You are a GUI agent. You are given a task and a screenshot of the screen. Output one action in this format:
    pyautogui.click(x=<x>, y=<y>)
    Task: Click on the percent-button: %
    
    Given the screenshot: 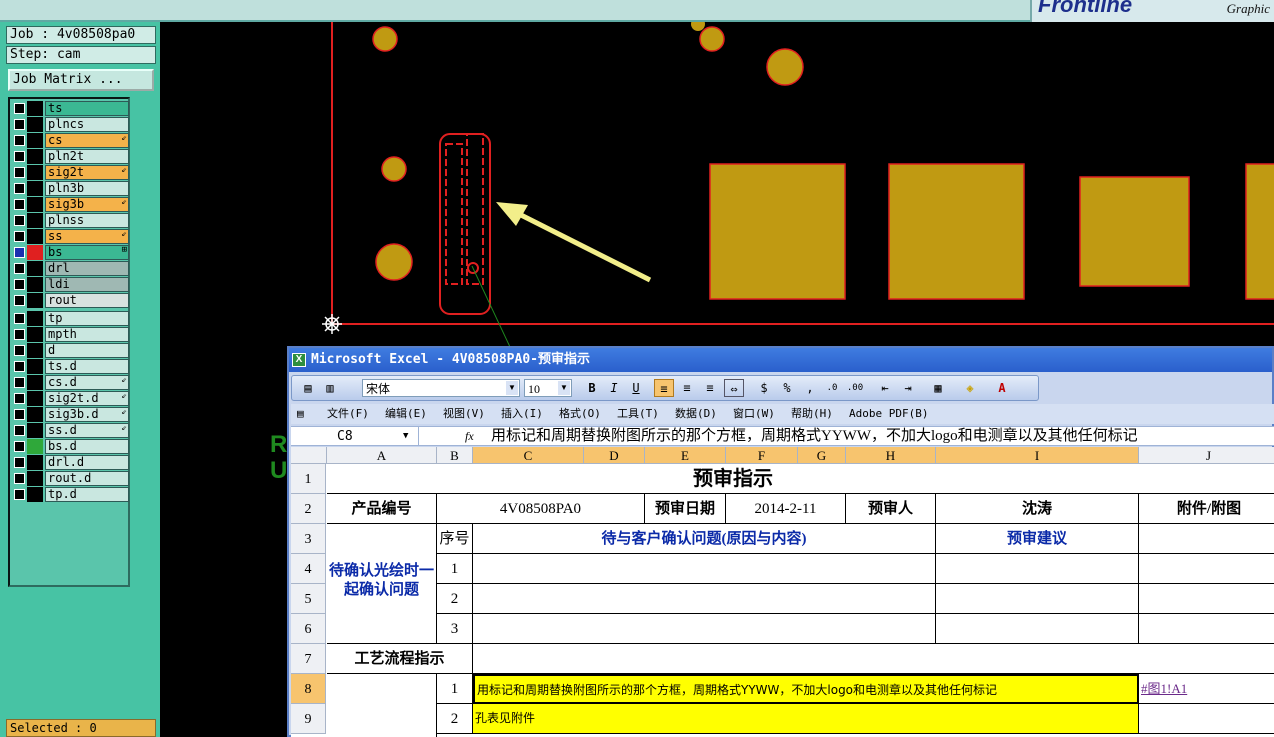 What is the action you would take?
    pyautogui.click(x=787, y=388)
    